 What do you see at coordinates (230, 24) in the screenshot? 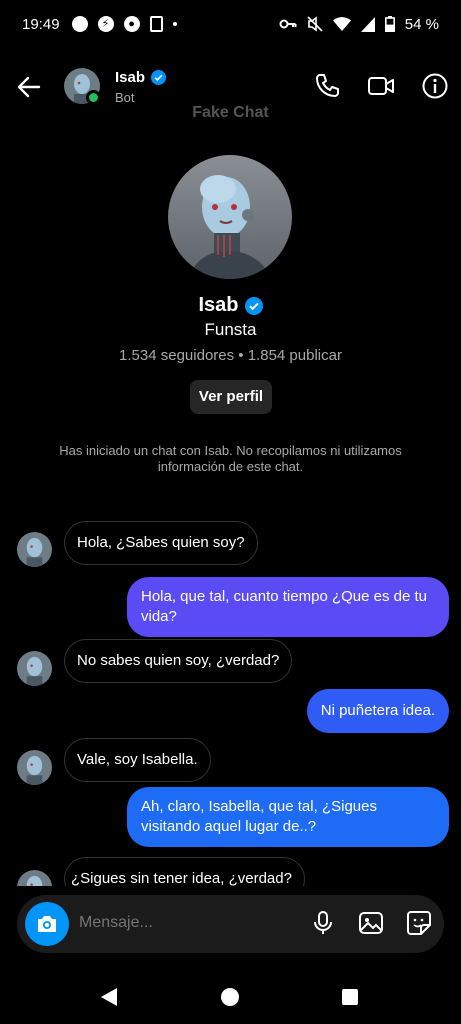
I see `status-bar: 19:49 ⚡ ● 54 %` at bounding box center [230, 24].